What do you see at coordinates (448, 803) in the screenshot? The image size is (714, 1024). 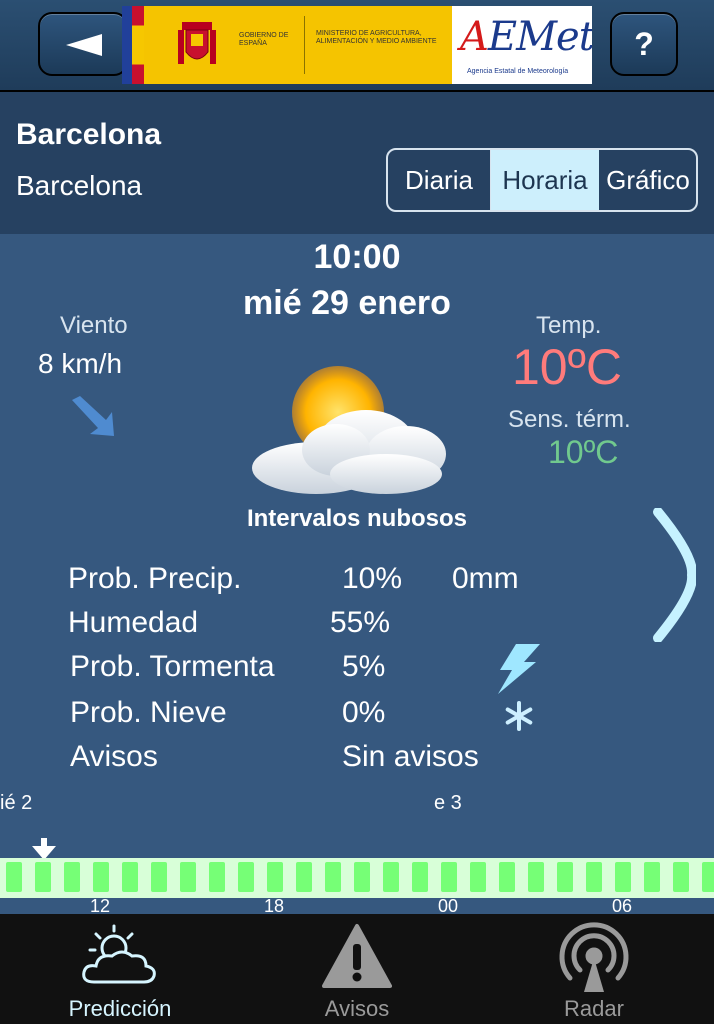 I see `timeline-day-mid: e 3` at bounding box center [448, 803].